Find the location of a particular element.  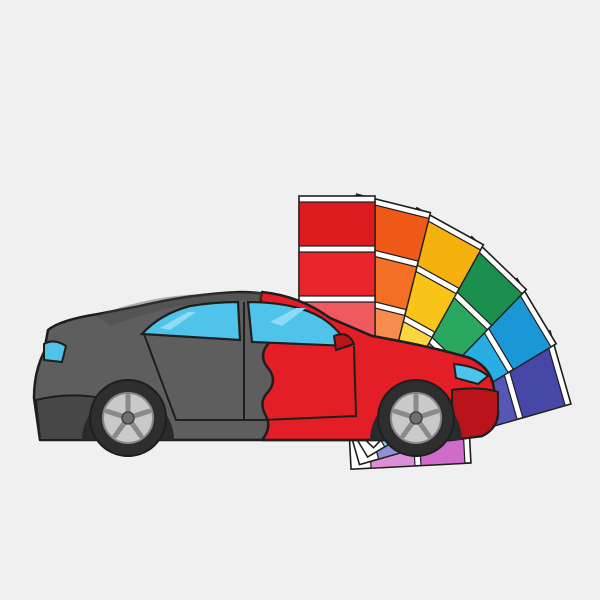

front-wheel-hub is located at coordinates (416, 418).